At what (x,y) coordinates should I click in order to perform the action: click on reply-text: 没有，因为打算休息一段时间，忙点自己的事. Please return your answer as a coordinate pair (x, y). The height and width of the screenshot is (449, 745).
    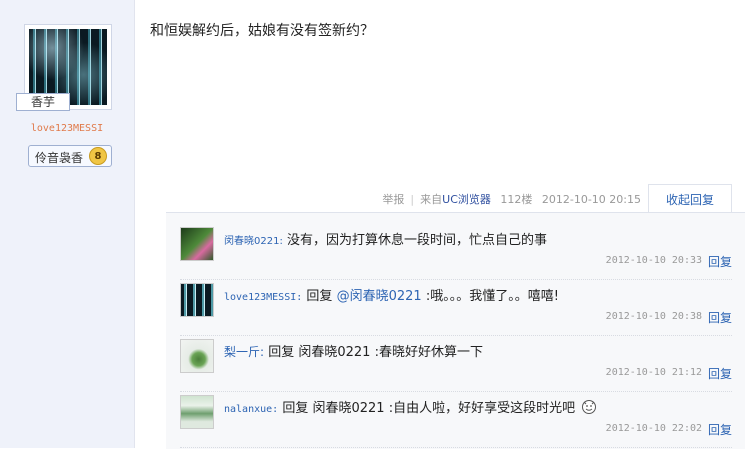
    Looking at the image, I should click on (416, 240).